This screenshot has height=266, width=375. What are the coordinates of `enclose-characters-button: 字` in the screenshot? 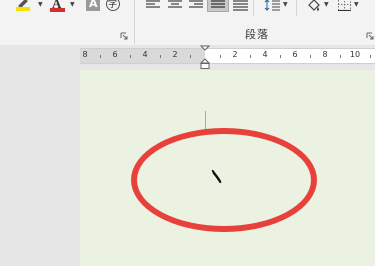 It's located at (113, 5).